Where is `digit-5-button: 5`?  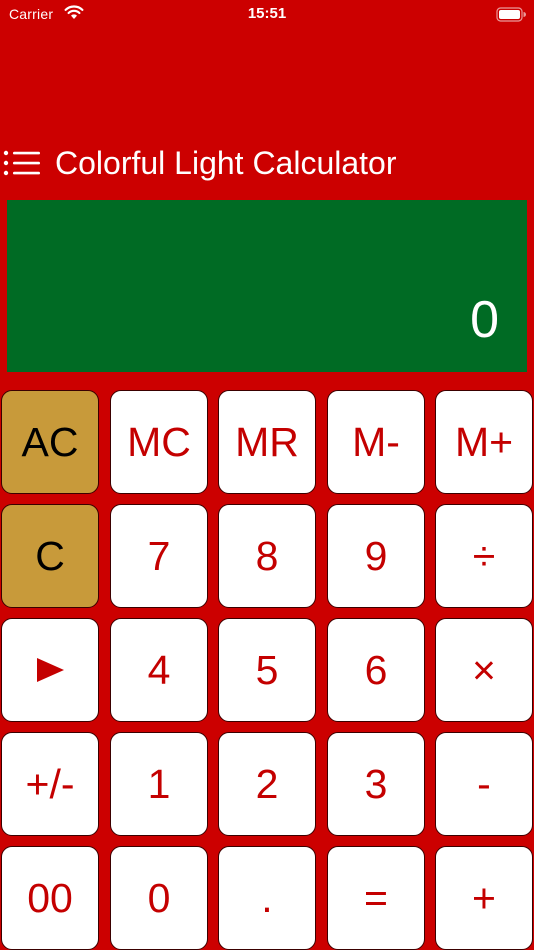
digit-5-button: 5 is located at coordinates (267, 670).